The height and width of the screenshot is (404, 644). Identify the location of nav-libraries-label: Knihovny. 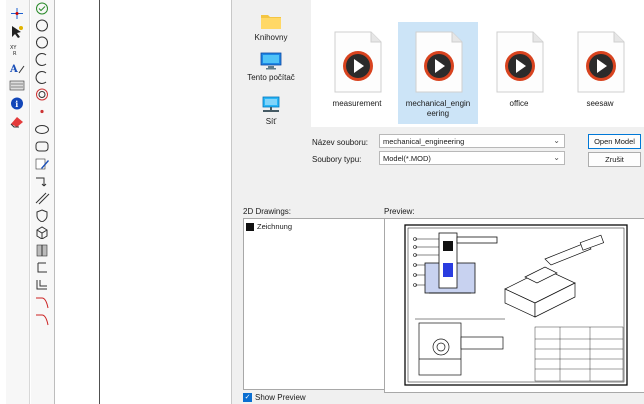
(271, 37).